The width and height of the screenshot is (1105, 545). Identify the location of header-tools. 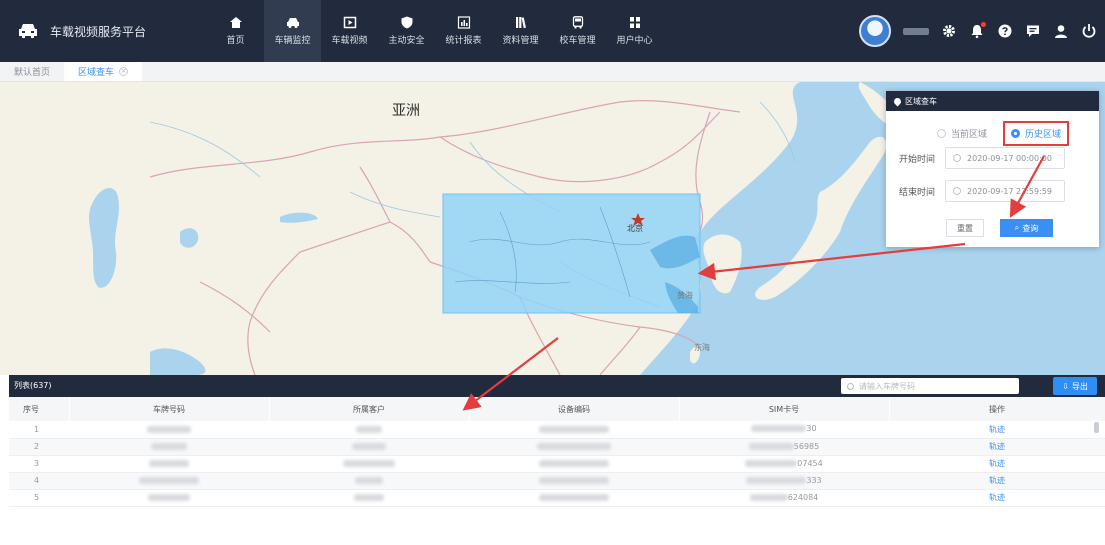
(978, 31).